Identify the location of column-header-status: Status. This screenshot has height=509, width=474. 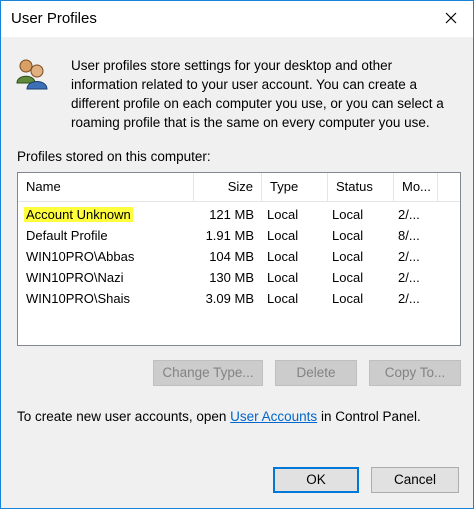
(361, 187).